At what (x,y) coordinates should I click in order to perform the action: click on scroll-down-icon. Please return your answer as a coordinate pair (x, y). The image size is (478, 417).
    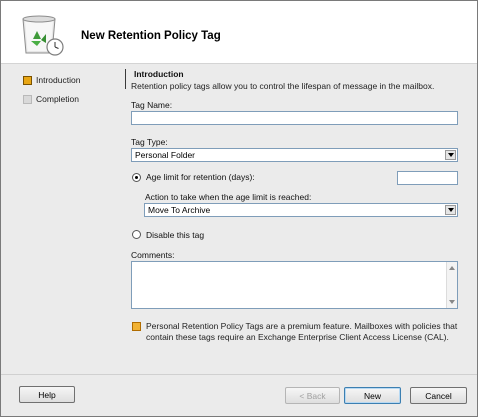
    Looking at the image, I should click on (452, 302).